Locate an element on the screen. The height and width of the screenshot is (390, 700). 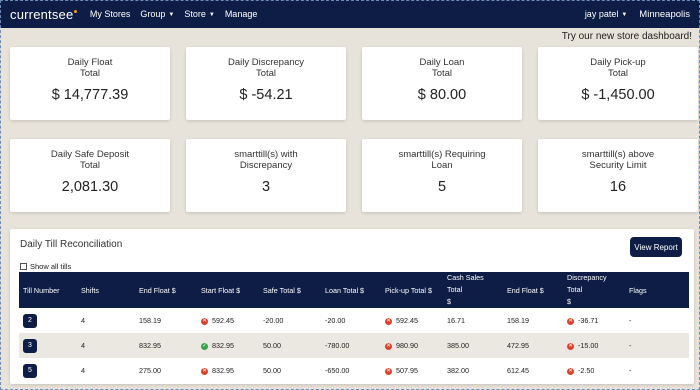
col-flags: Flags is located at coordinates (657, 290).